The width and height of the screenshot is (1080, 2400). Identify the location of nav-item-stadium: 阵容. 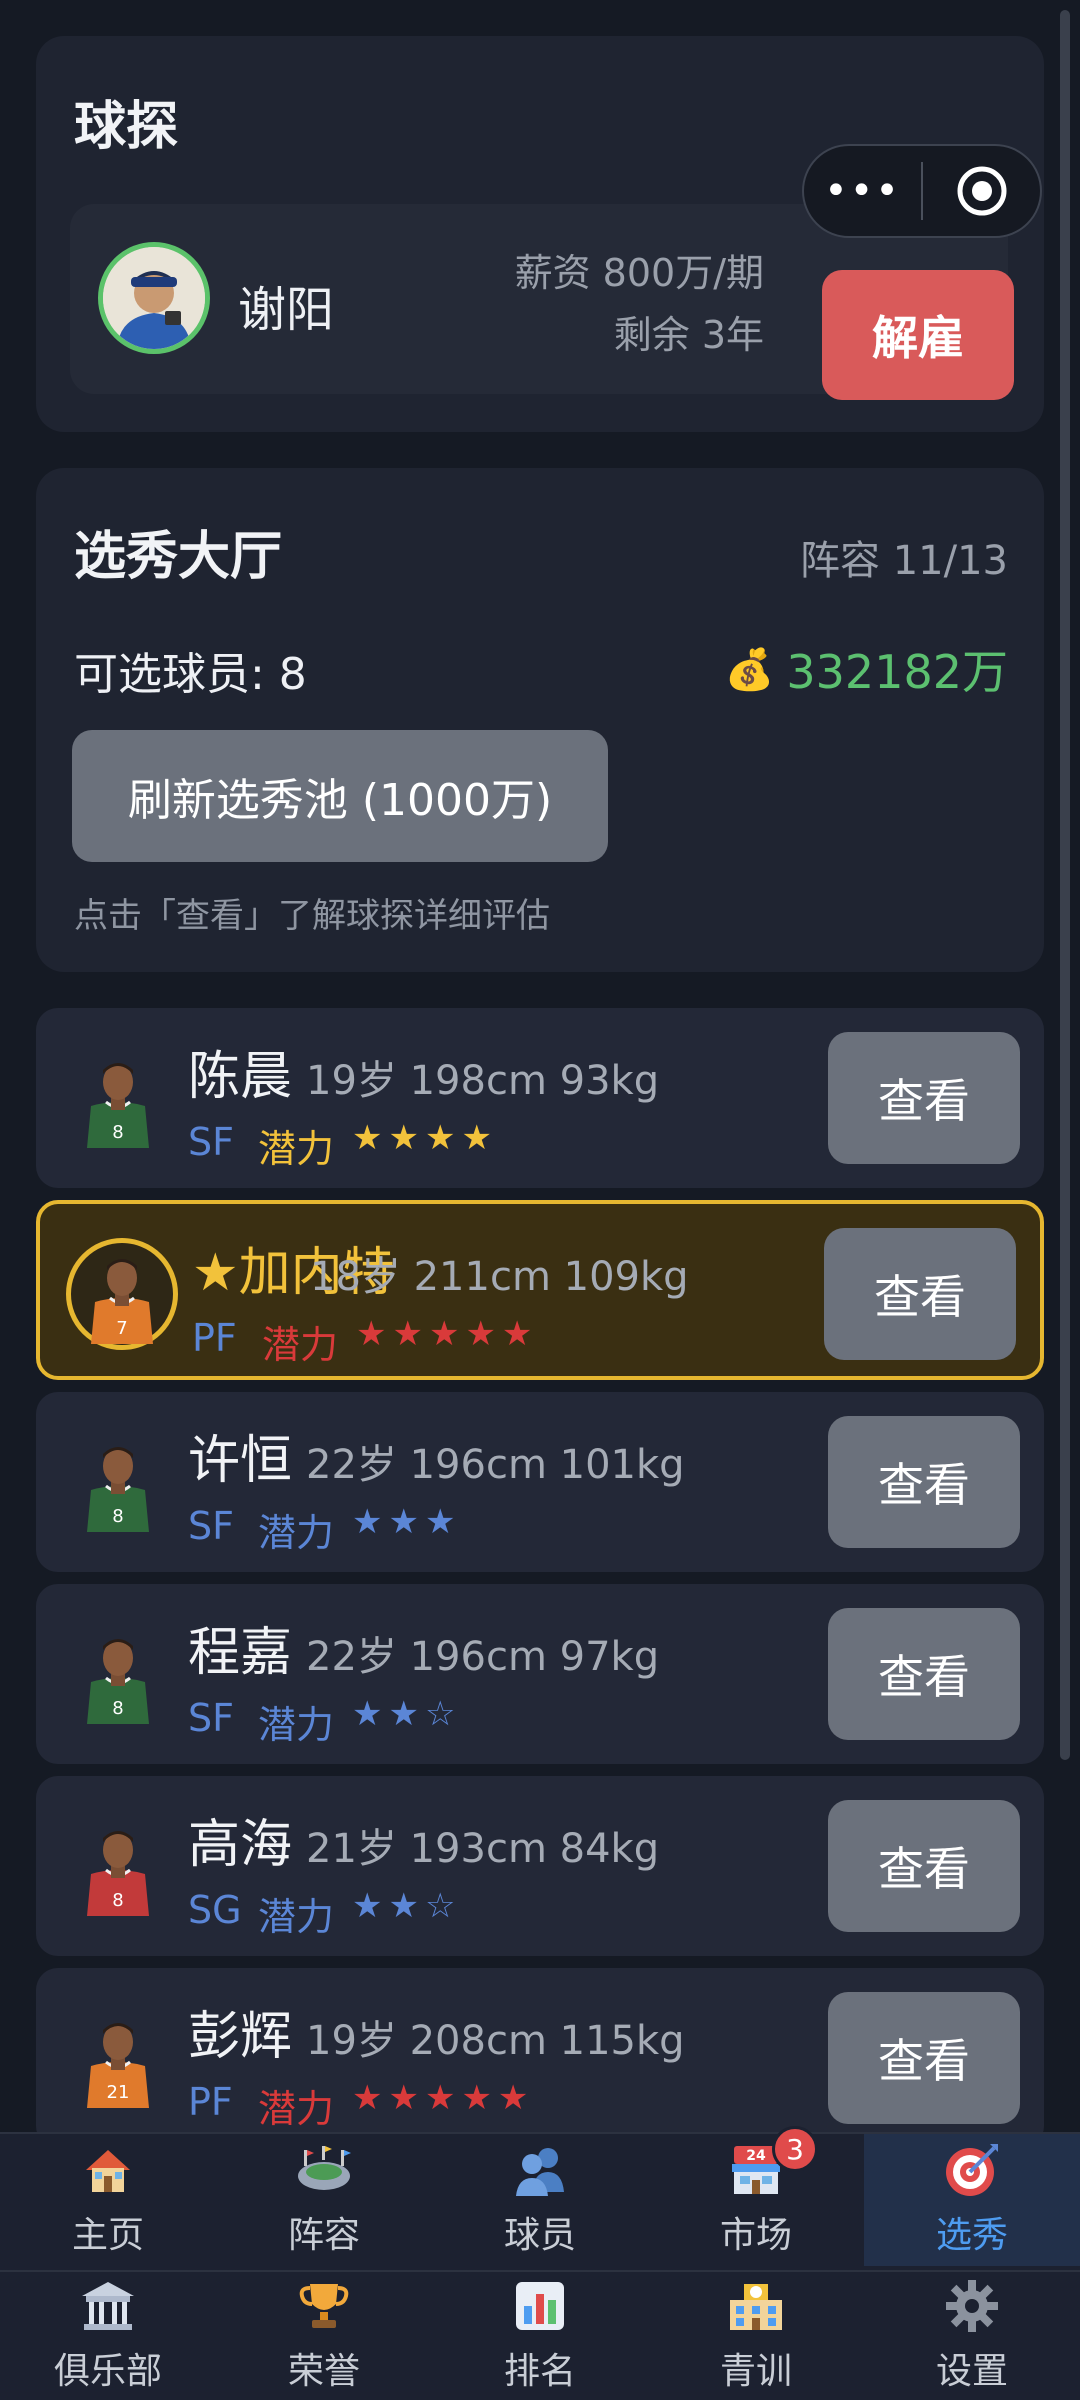
(324, 2200).